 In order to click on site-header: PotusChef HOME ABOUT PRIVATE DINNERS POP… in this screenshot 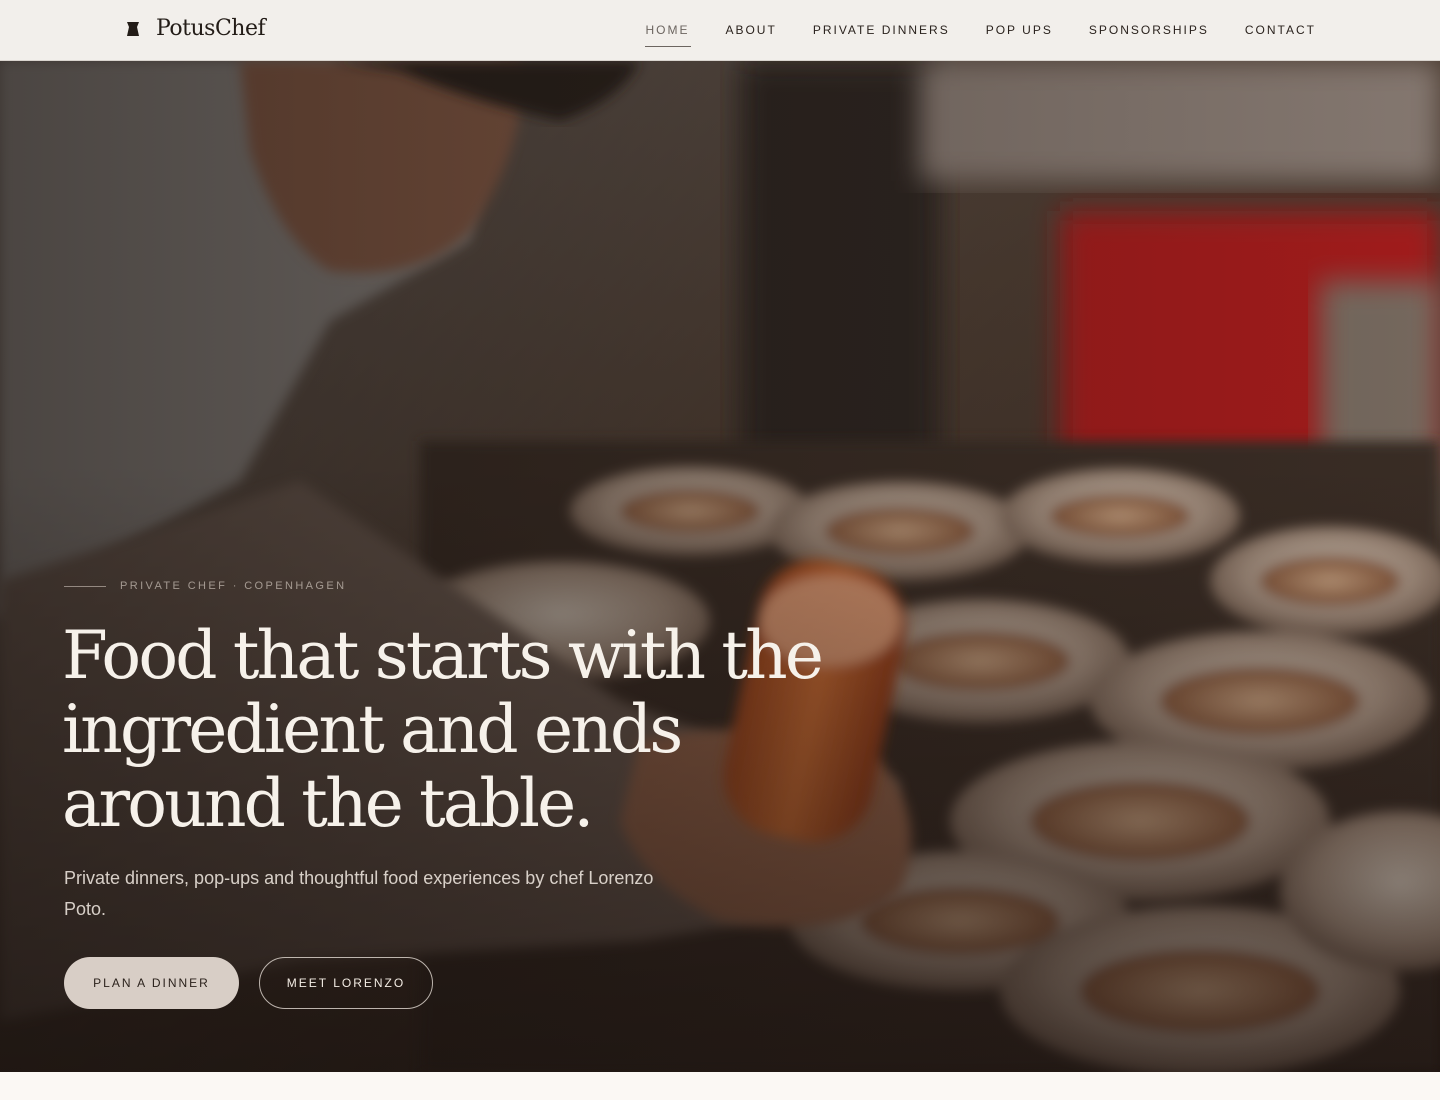, I will do `click(720, 30)`.